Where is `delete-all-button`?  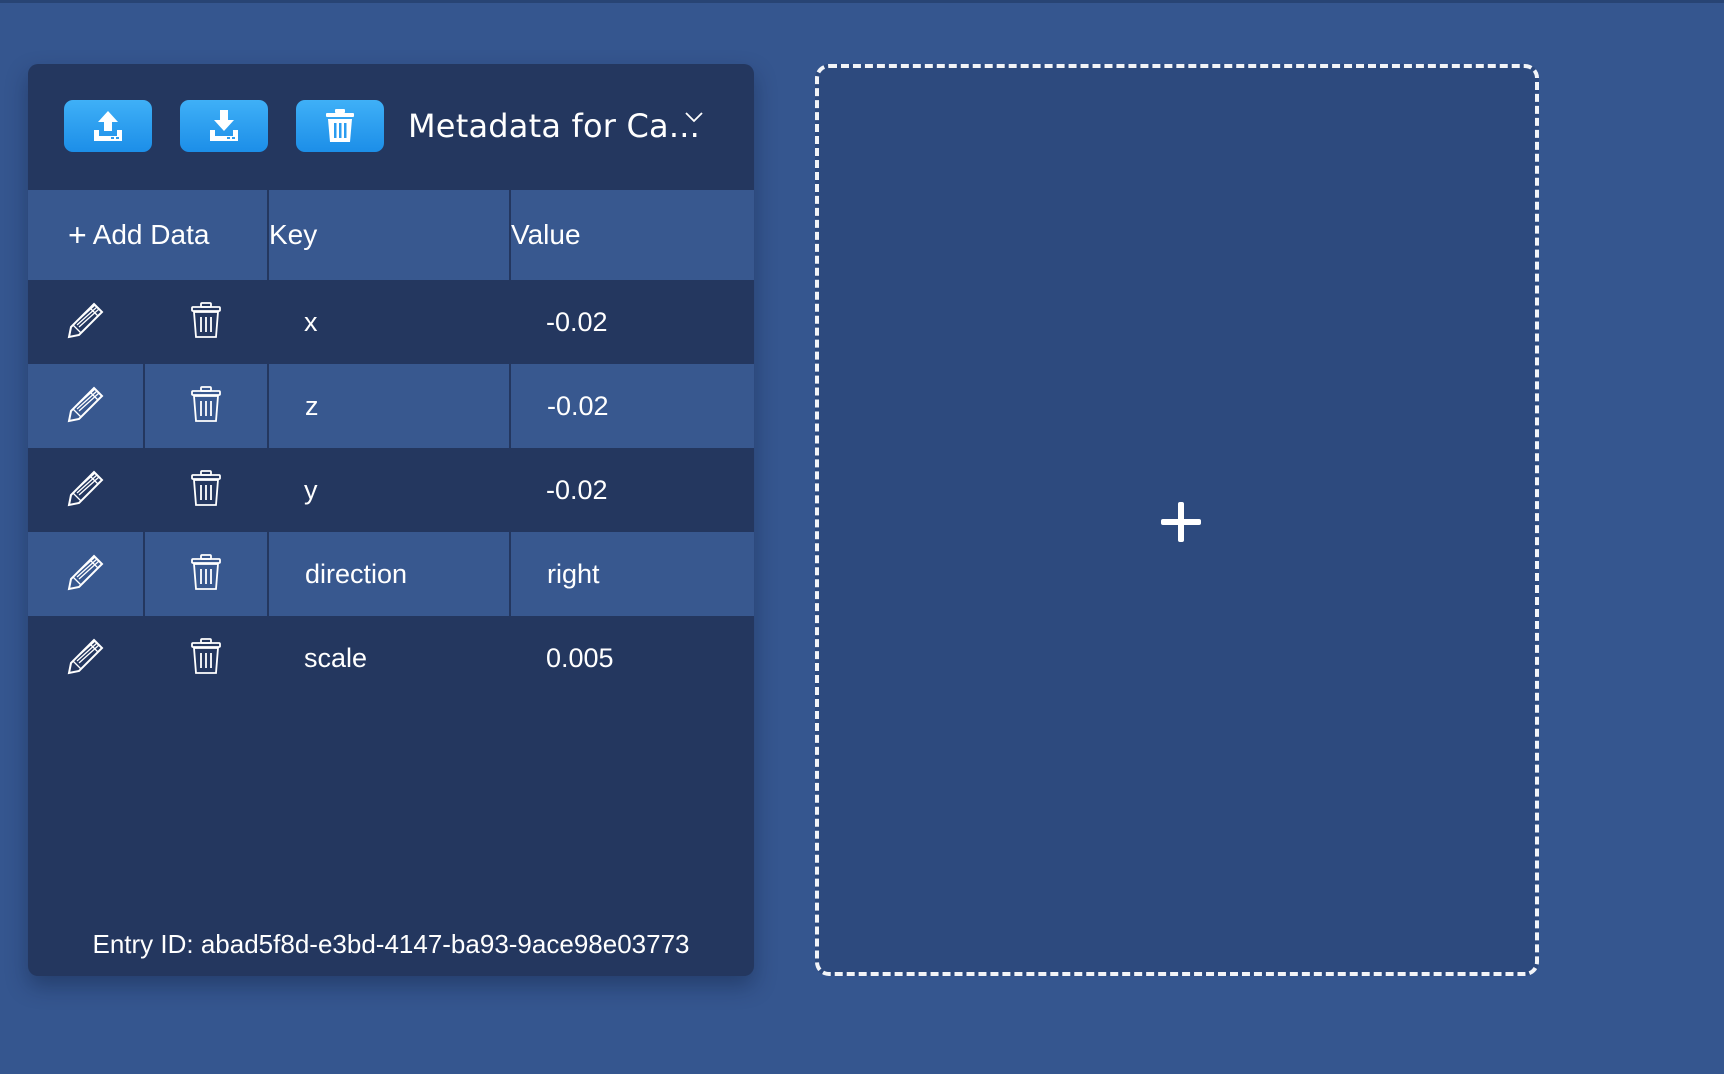
delete-all-button is located at coordinates (340, 126).